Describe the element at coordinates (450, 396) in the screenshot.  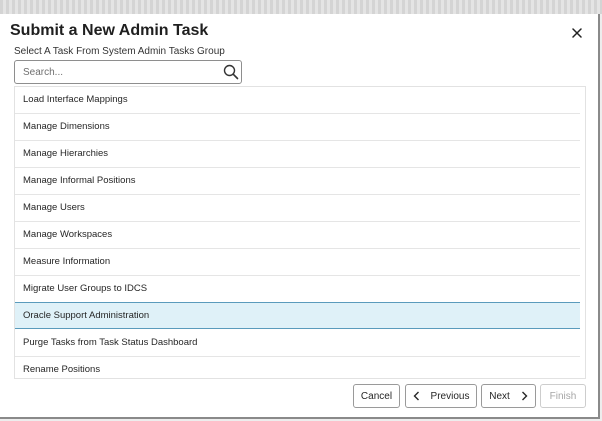
I see `previous-label: Previous` at that location.